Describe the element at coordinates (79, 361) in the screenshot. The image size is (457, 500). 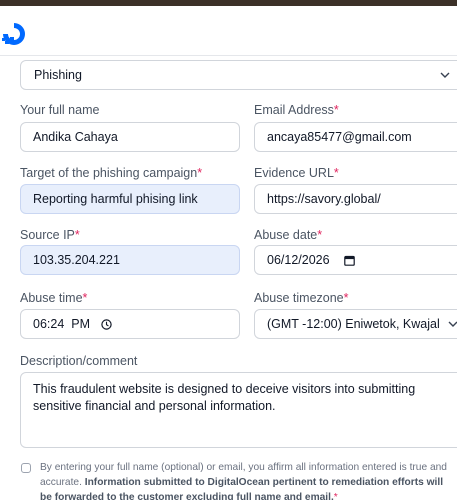
I see `description-label: Description/comment` at that location.